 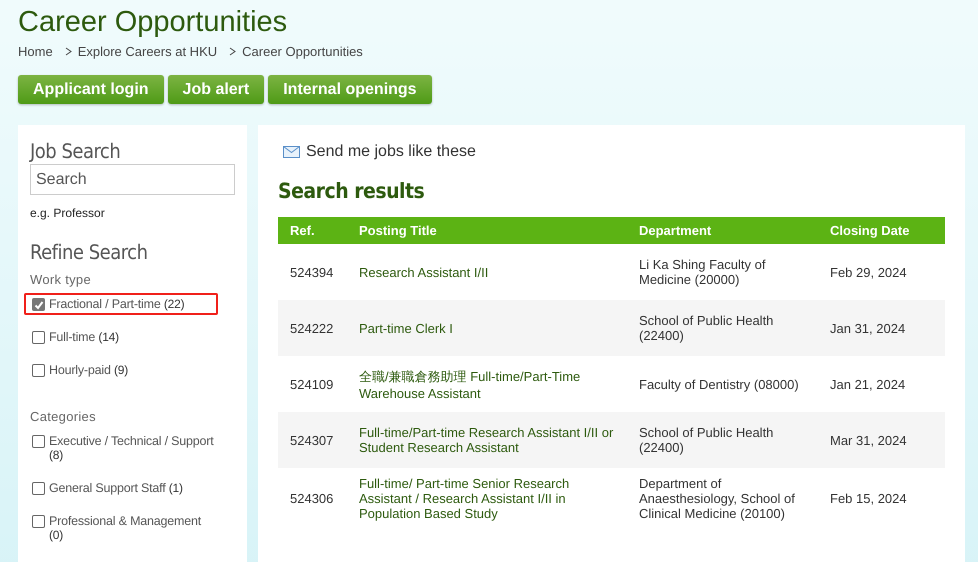 What do you see at coordinates (312, 440) in the screenshot?
I see `ref-cell: 524307` at bounding box center [312, 440].